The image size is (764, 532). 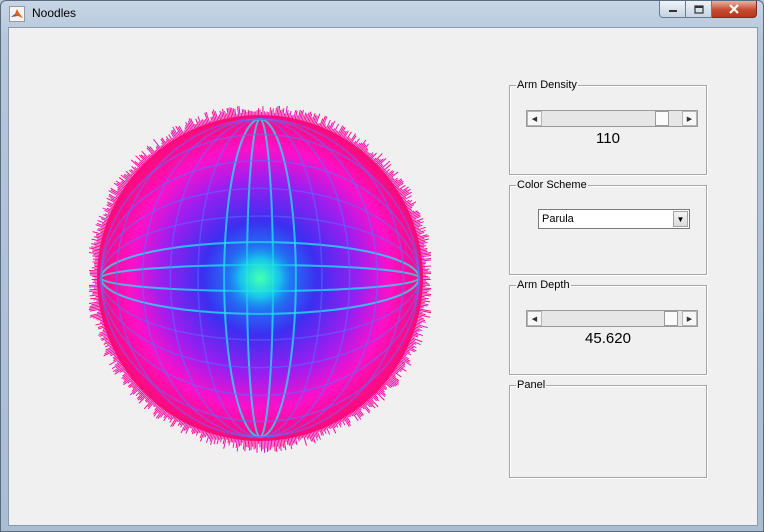 What do you see at coordinates (608, 428) in the screenshot?
I see `empty-panel: Panel` at bounding box center [608, 428].